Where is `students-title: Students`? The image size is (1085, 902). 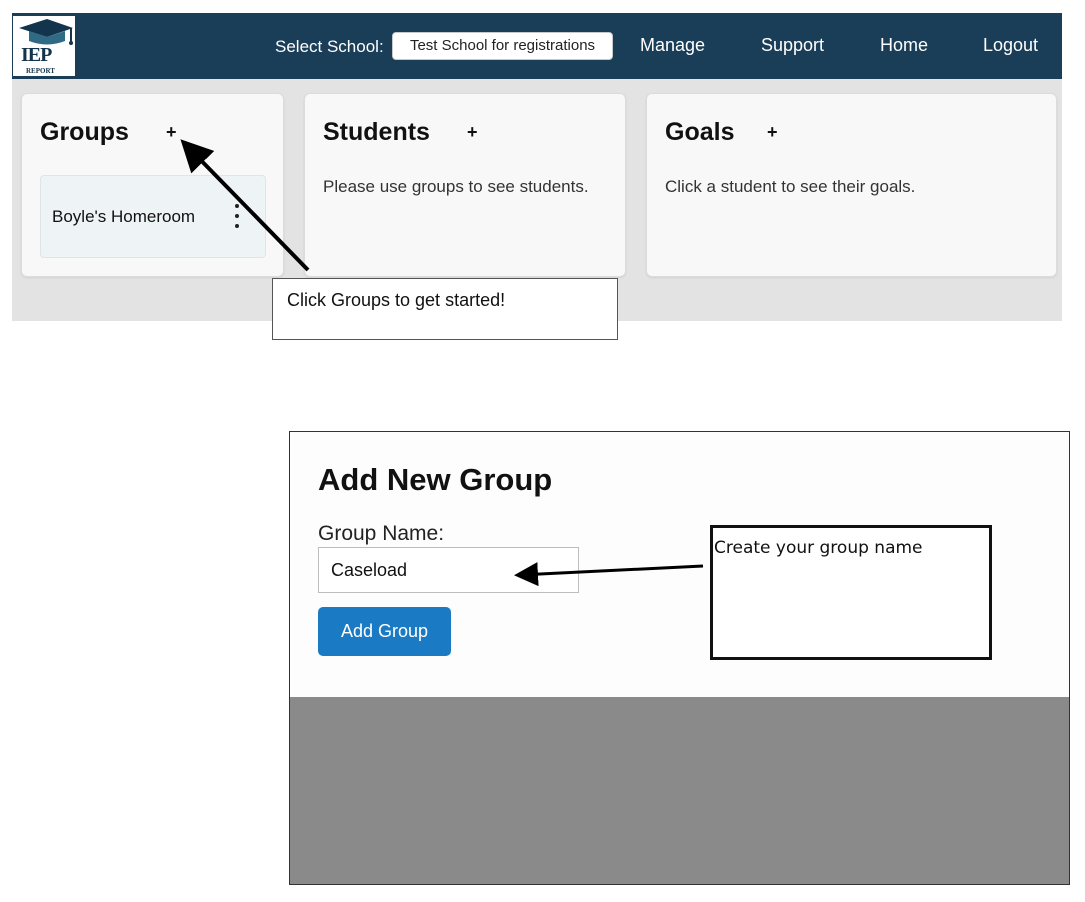 students-title: Students is located at coordinates (376, 132).